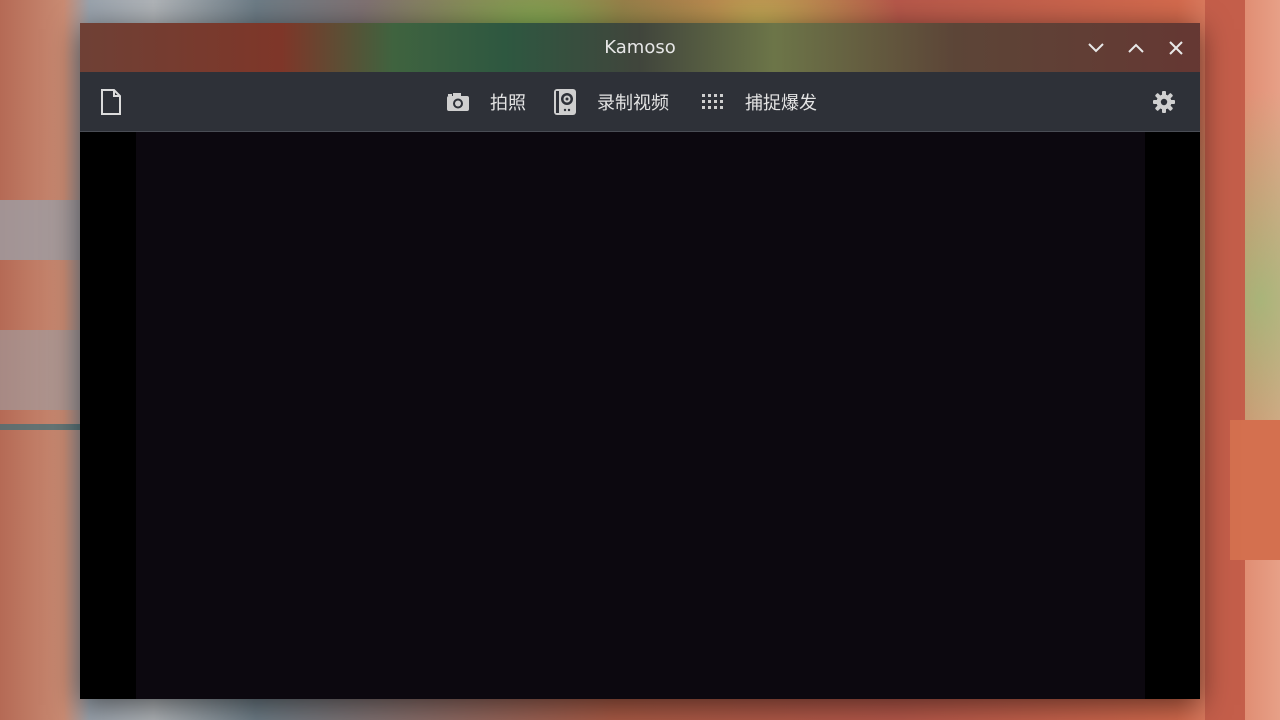 This screenshot has height=720, width=1280. What do you see at coordinates (458, 101) in the screenshot?
I see `camera-icon` at bounding box center [458, 101].